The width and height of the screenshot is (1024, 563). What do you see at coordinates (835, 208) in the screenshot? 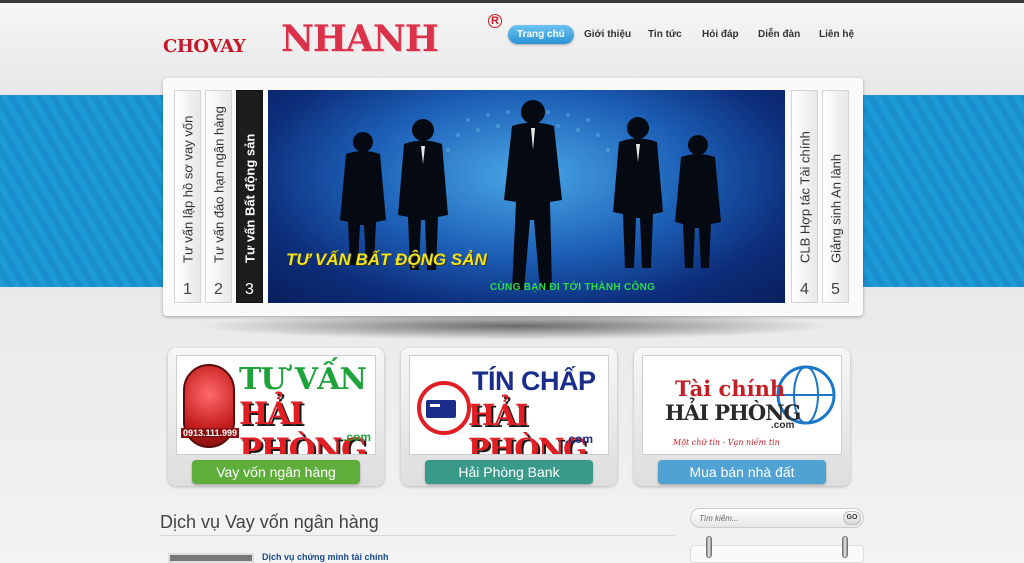
I see `slider-tab-label: Giảng sinh An lành` at bounding box center [835, 208].